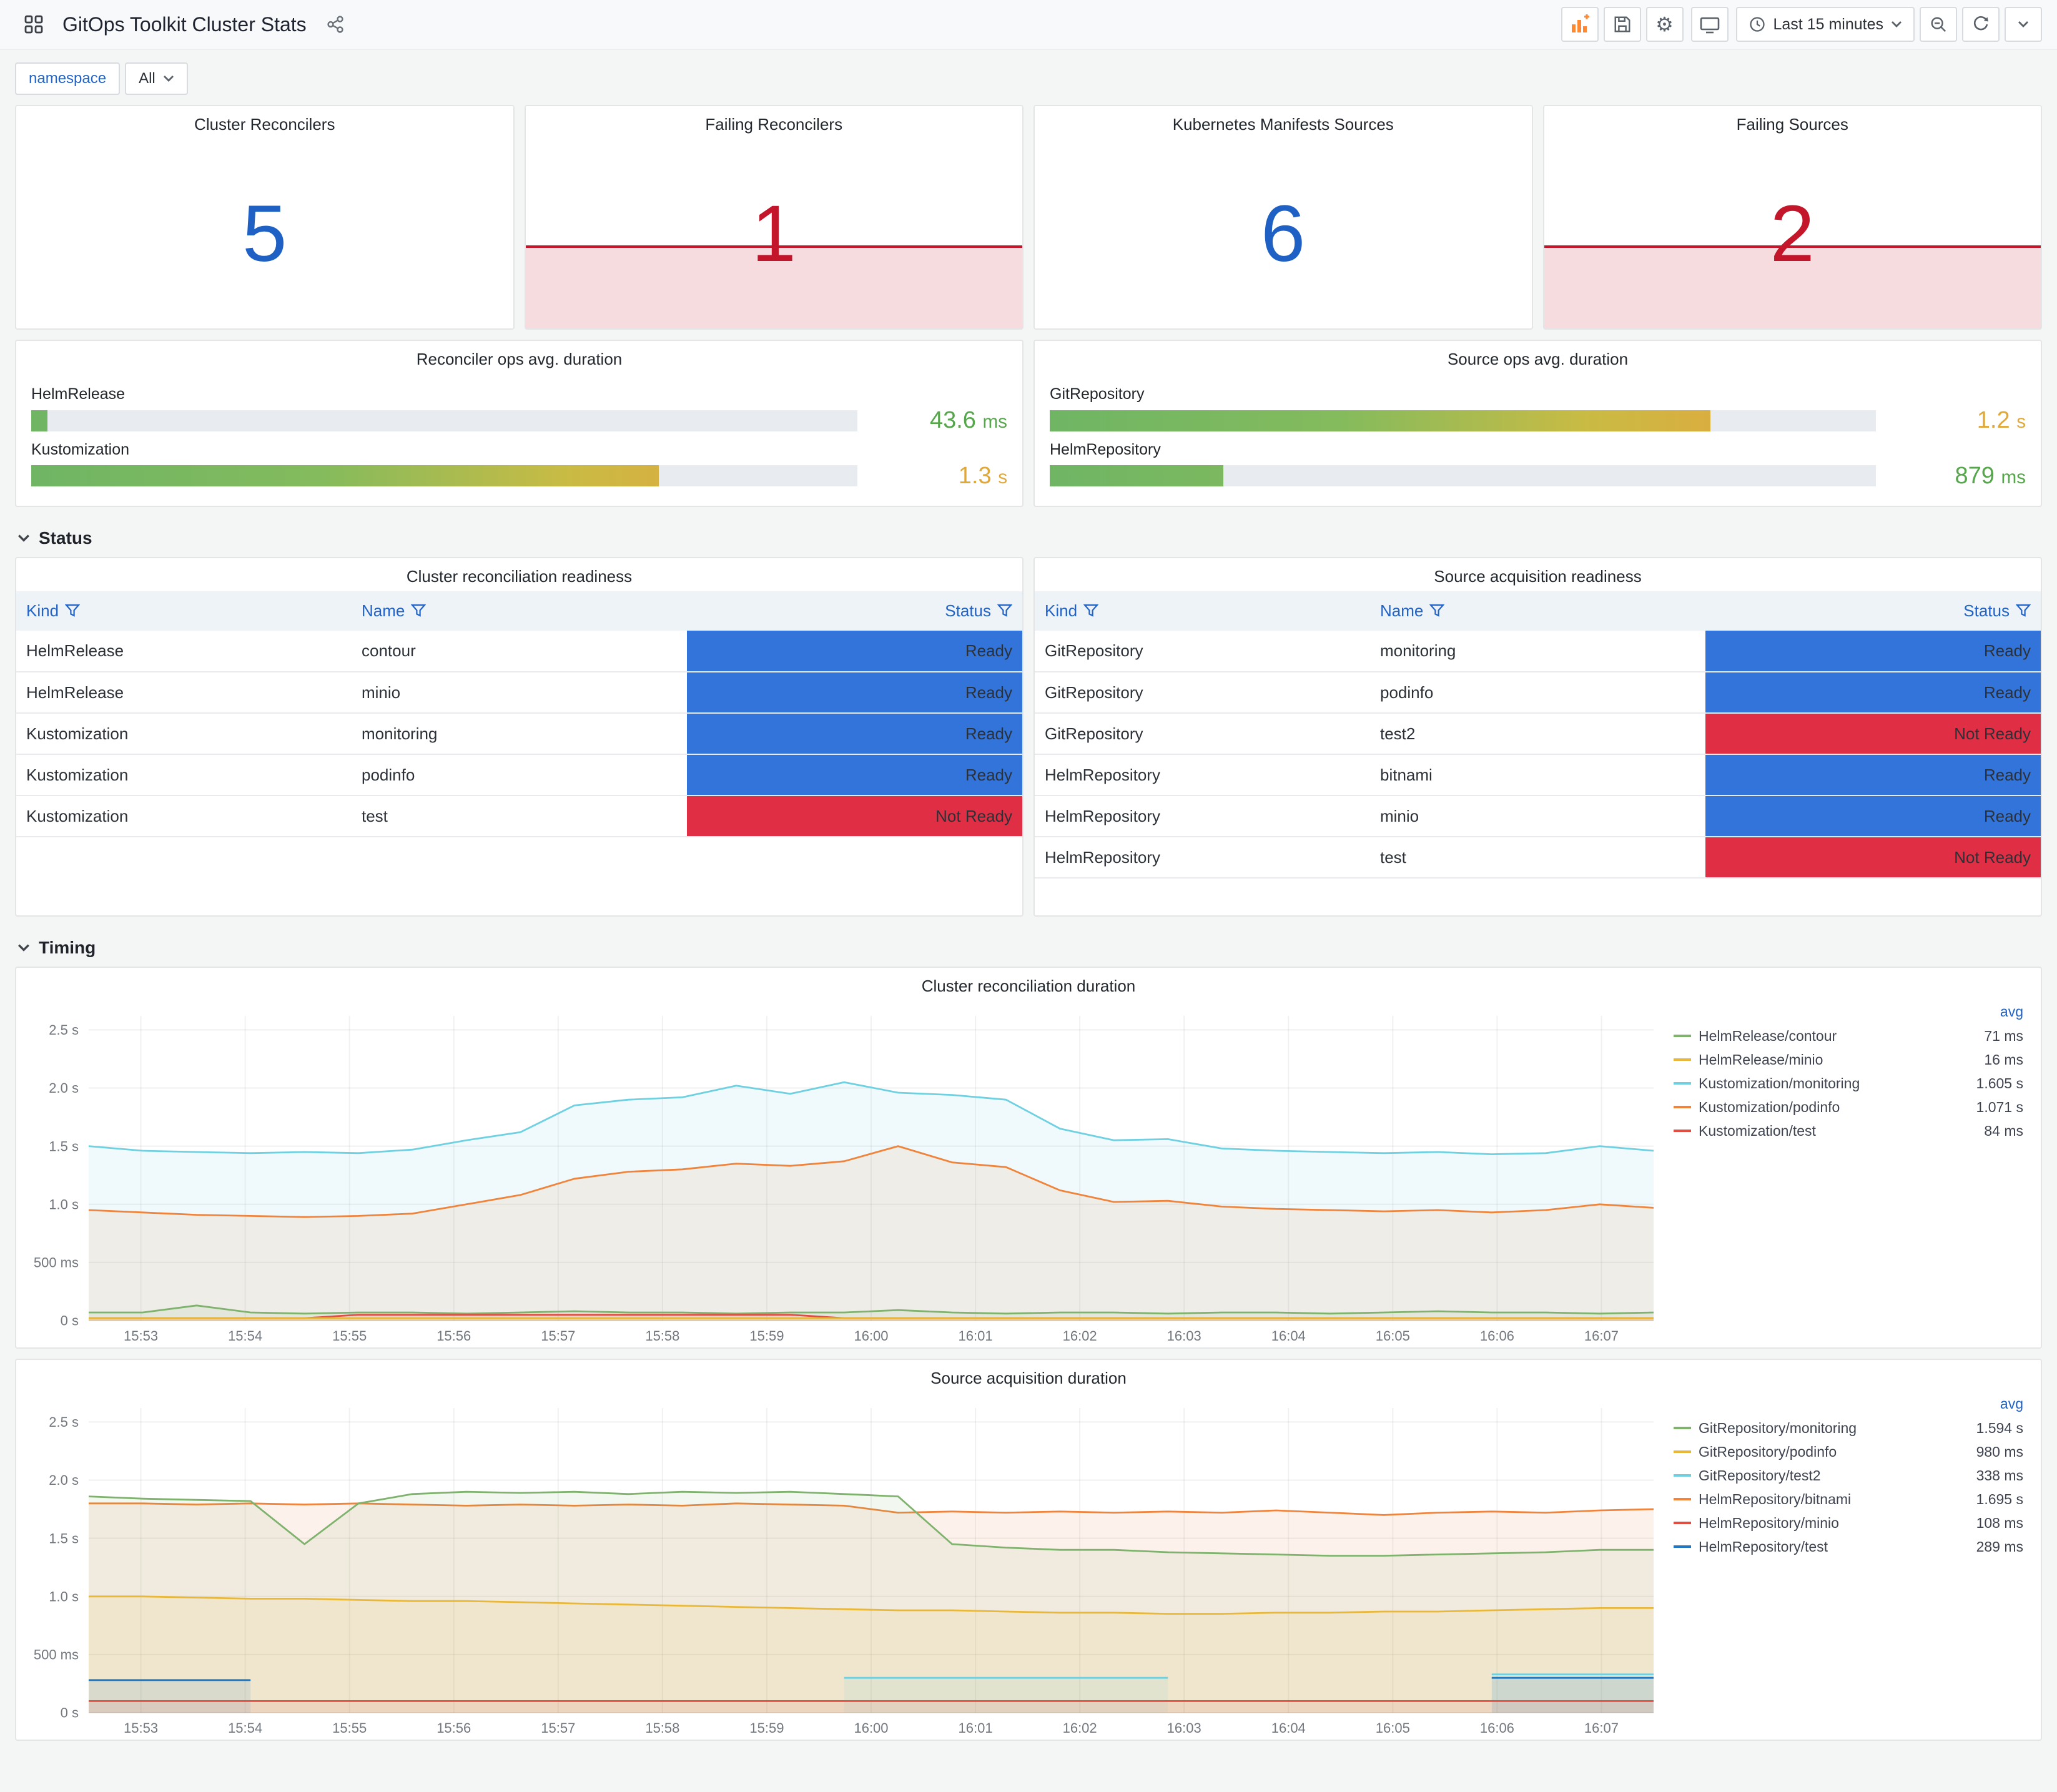 Image resolution: width=2057 pixels, height=1792 pixels. What do you see at coordinates (2003, 1035) in the screenshot?
I see `series-avg-value: 71 ms` at bounding box center [2003, 1035].